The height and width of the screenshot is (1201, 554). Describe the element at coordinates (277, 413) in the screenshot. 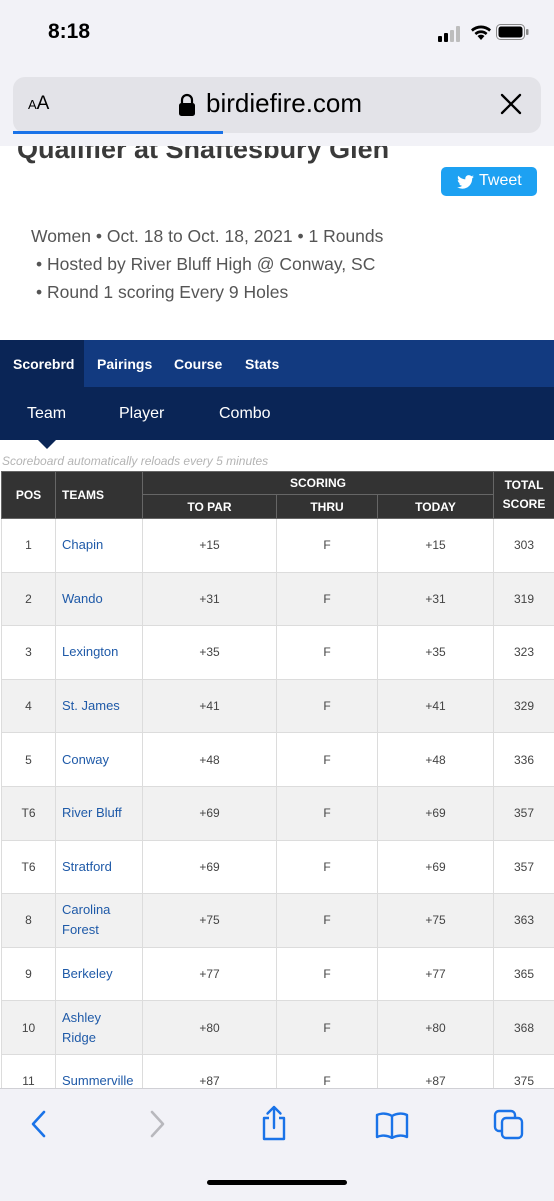

I see `sub-nav: Team Player Combo` at that location.